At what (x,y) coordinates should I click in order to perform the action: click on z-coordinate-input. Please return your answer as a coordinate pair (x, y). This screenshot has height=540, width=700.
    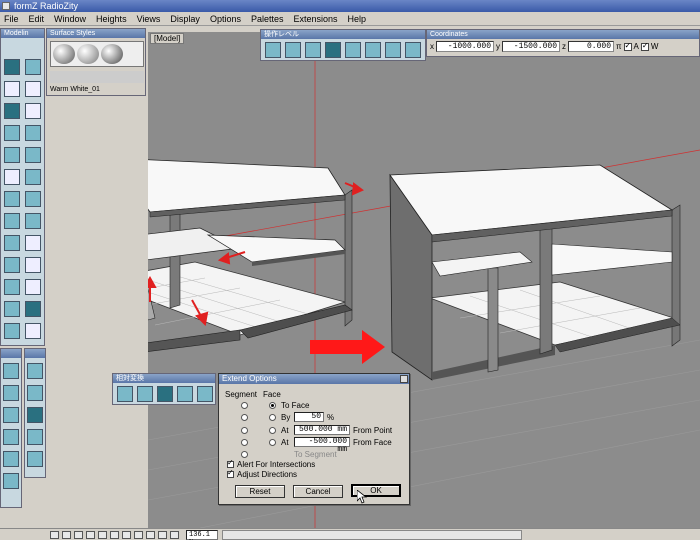
    Looking at the image, I should click on (591, 46).